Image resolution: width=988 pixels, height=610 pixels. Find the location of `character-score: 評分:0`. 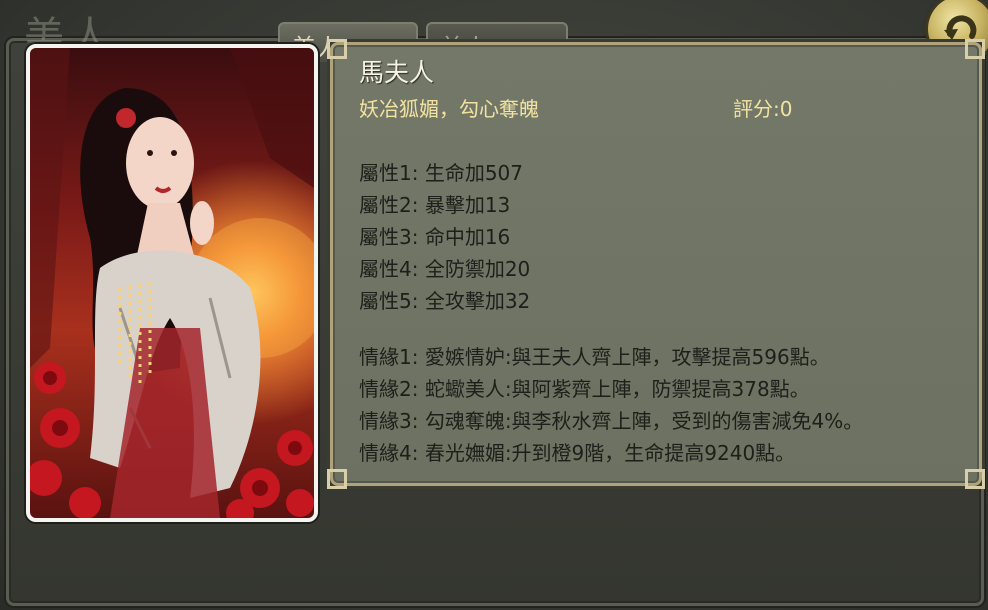

character-score: 評分:0 is located at coordinates (763, 109).